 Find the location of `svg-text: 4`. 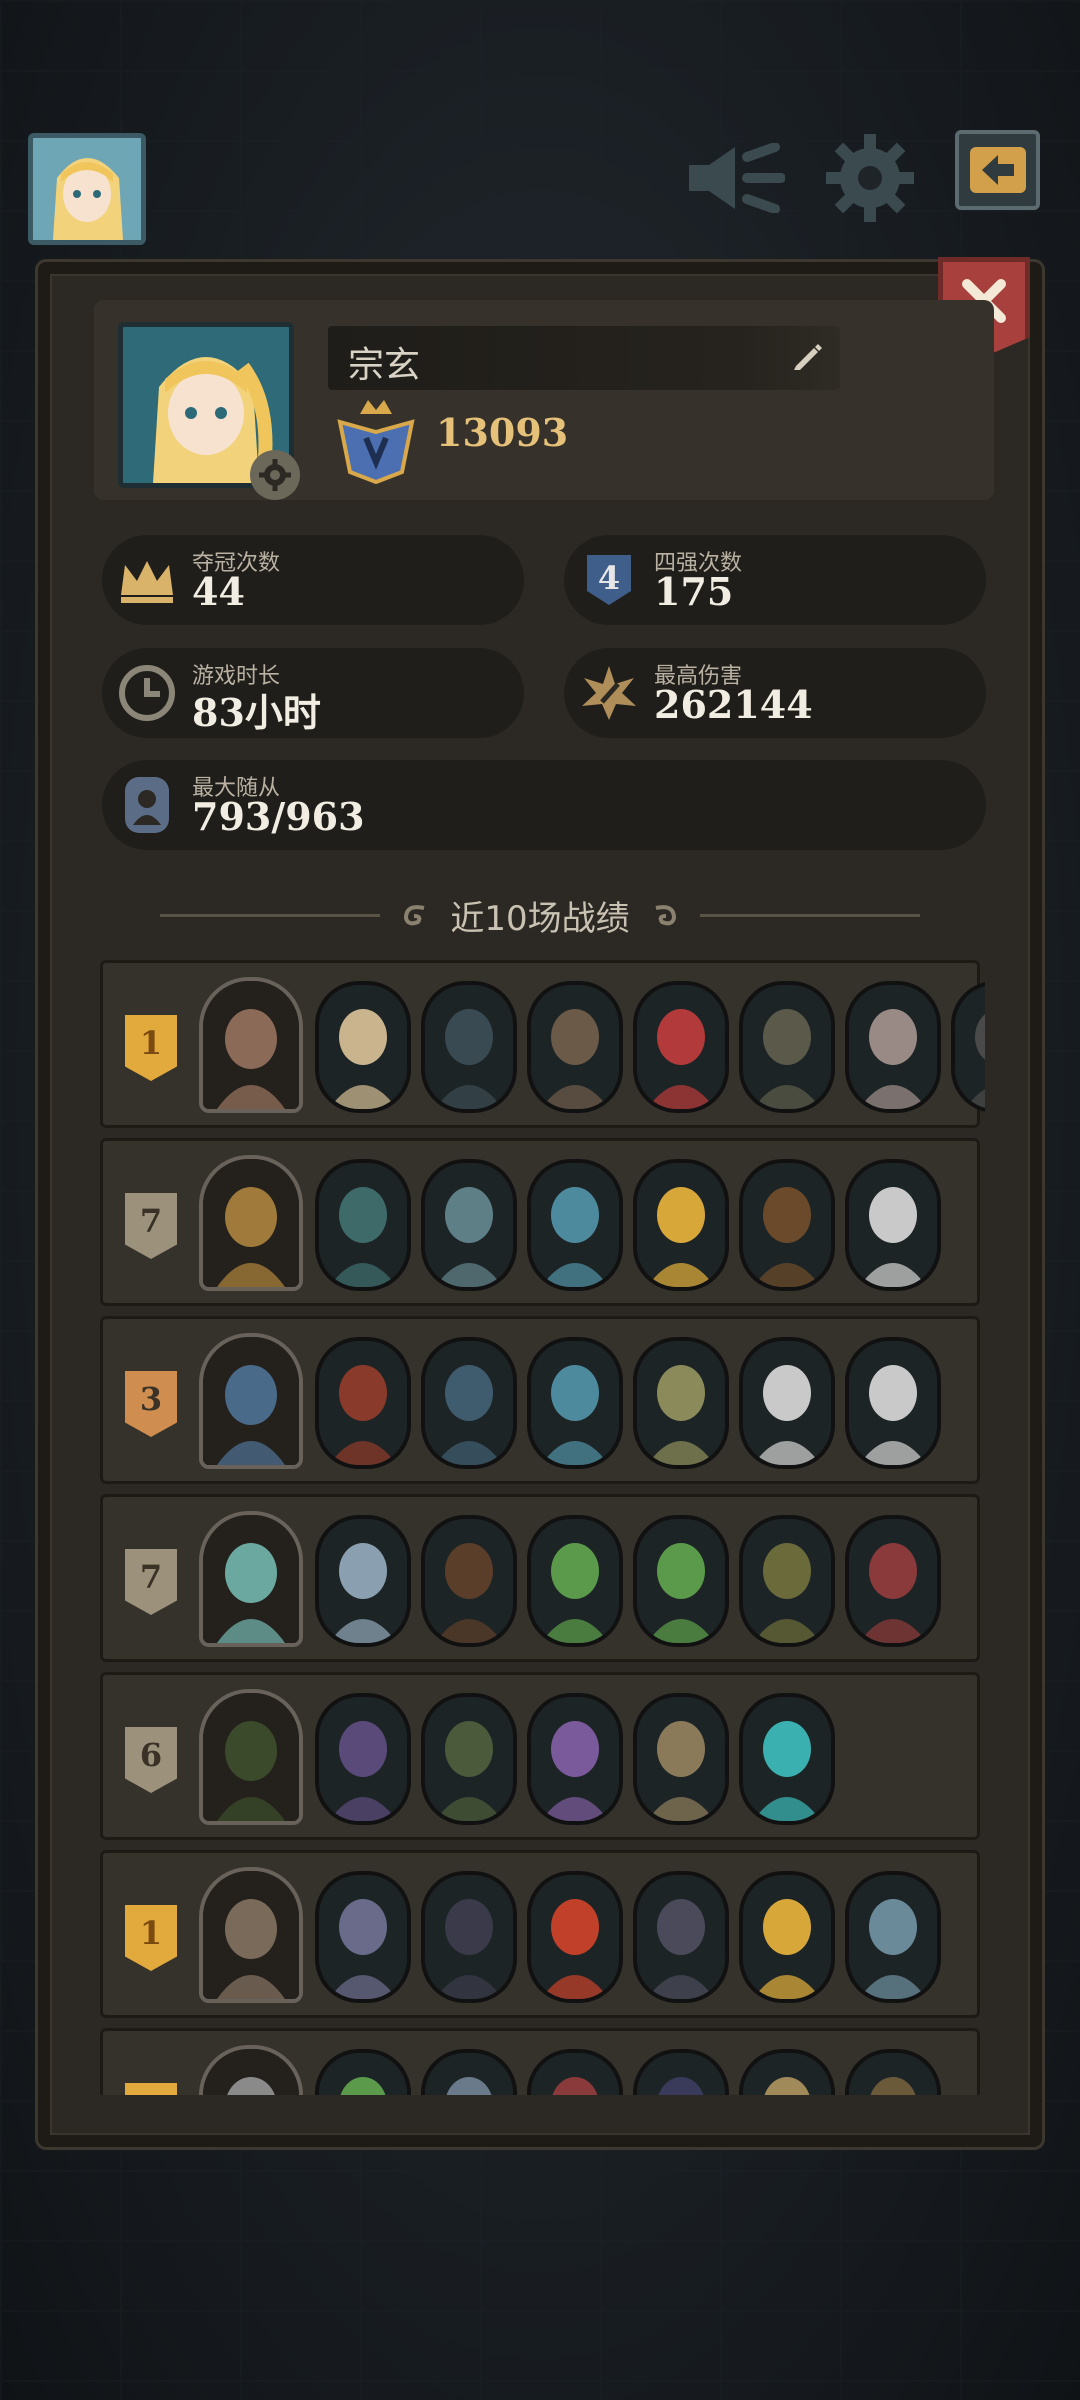

svg-text: 4 is located at coordinates (609, 578).